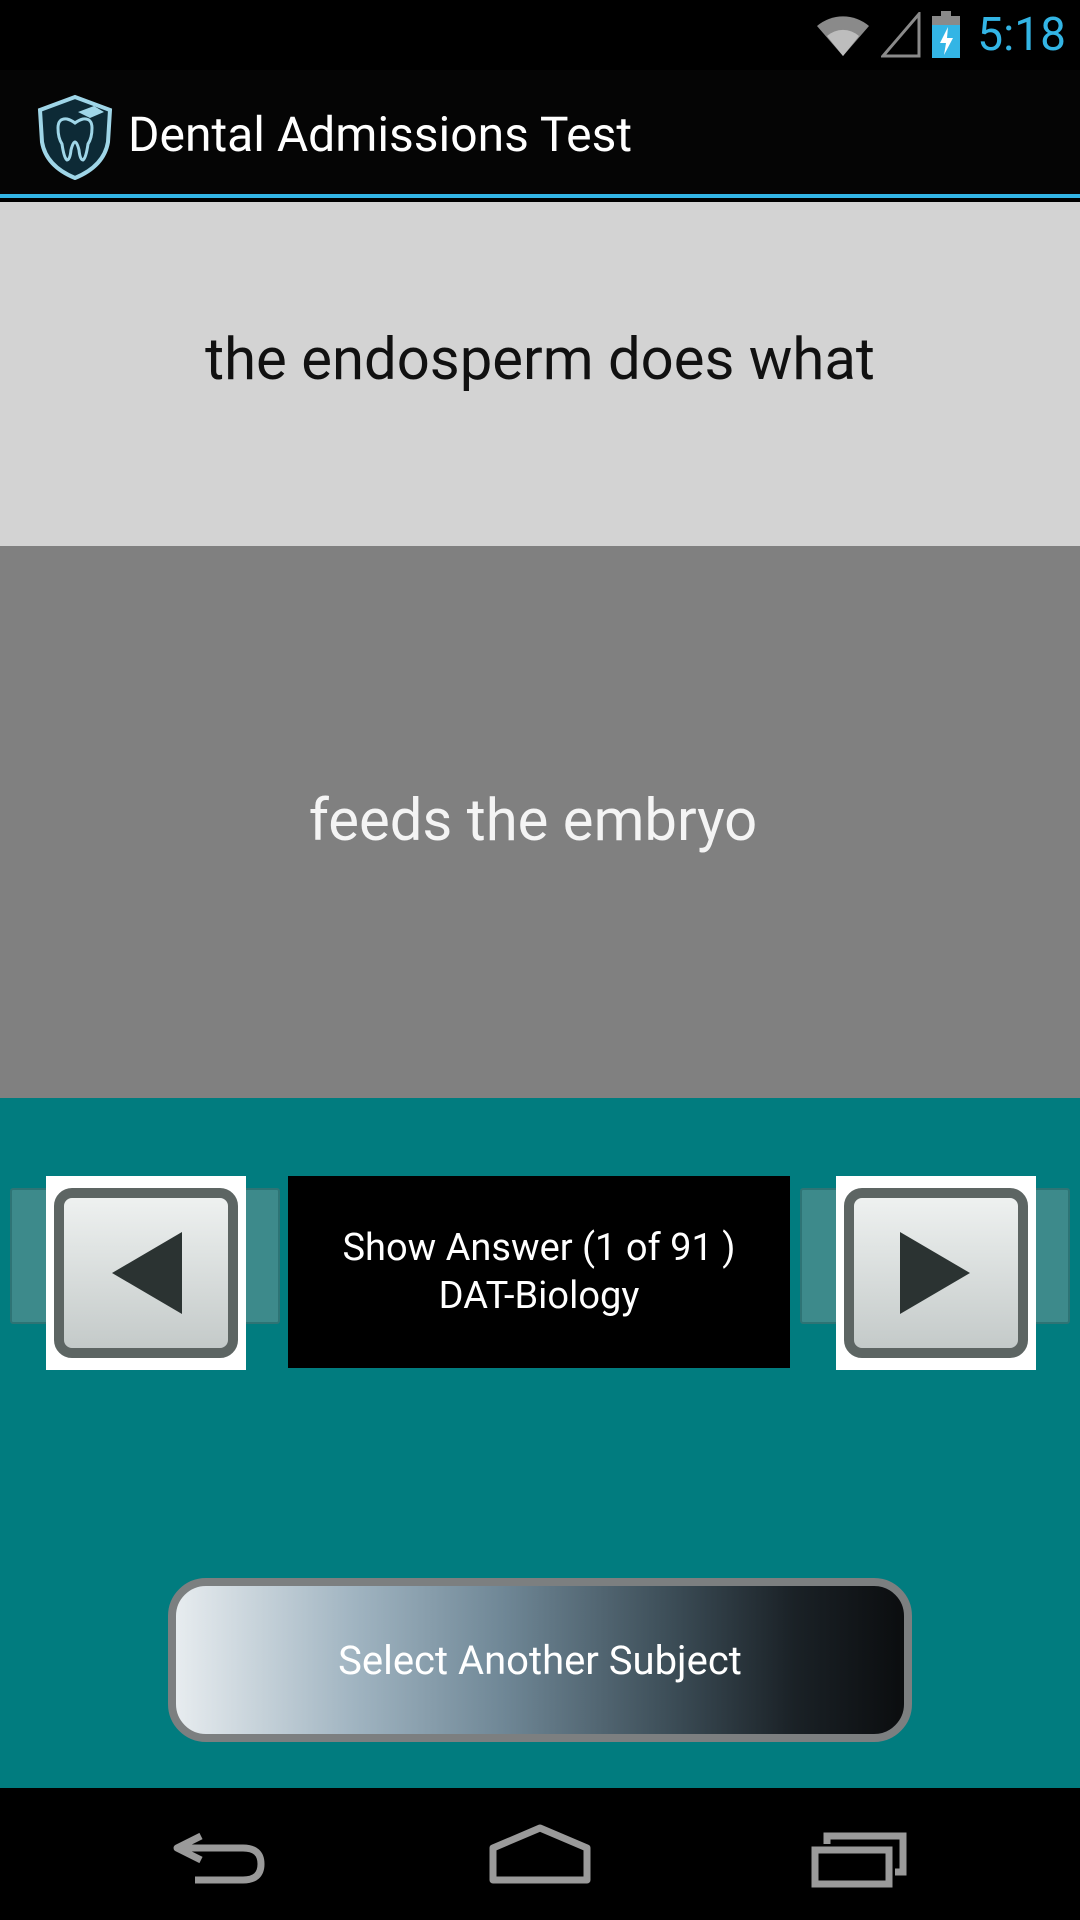 This screenshot has height=1920, width=1080. Describe the element at coordinates (540, 360) in the screenshot. I see `question-text: the endosperm does what` at that location.